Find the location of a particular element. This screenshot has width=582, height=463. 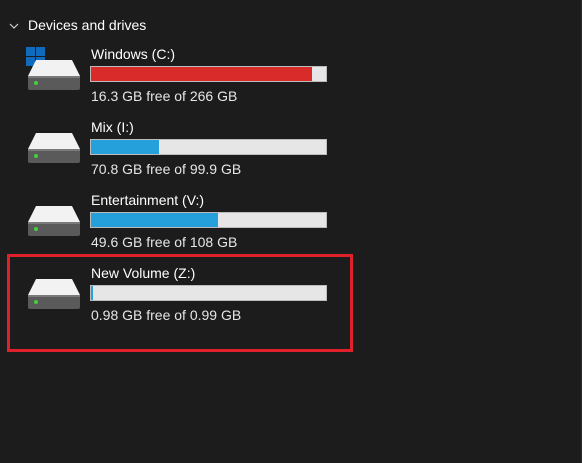

drive-free-space: 0.98 GB free of 0.99 GB is located at coordinates (166, 315).